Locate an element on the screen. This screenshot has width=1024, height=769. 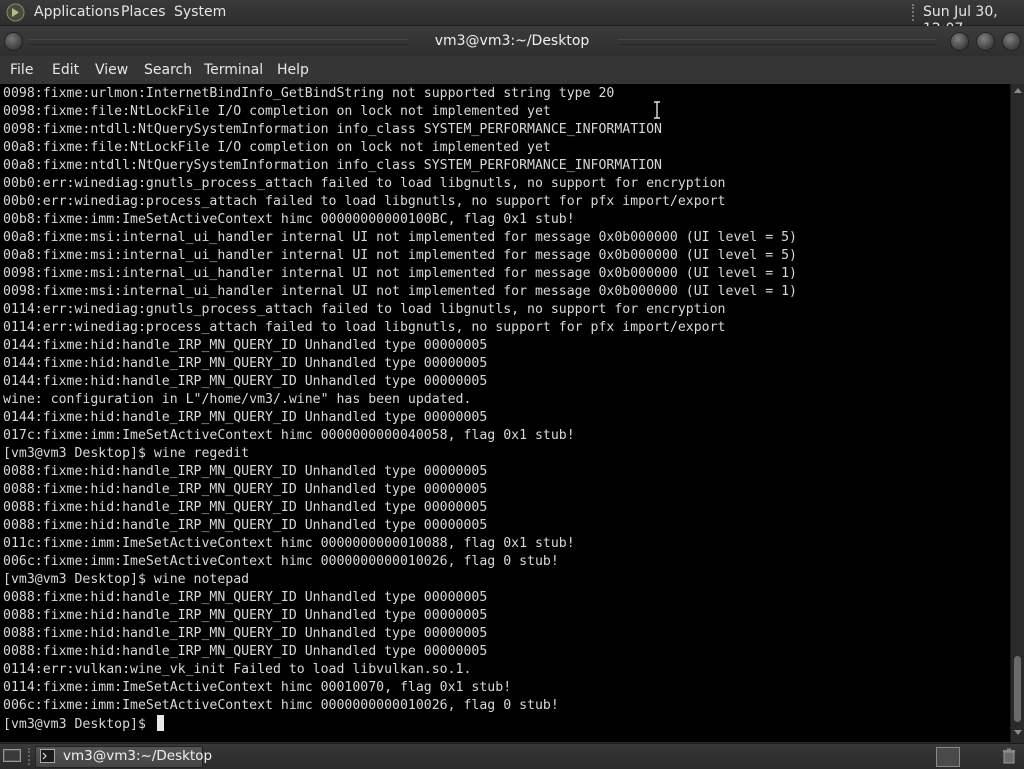
terminal-line: [vm3@vm3 Desktop]$ wine notepad is located at coordinates (126, 579).